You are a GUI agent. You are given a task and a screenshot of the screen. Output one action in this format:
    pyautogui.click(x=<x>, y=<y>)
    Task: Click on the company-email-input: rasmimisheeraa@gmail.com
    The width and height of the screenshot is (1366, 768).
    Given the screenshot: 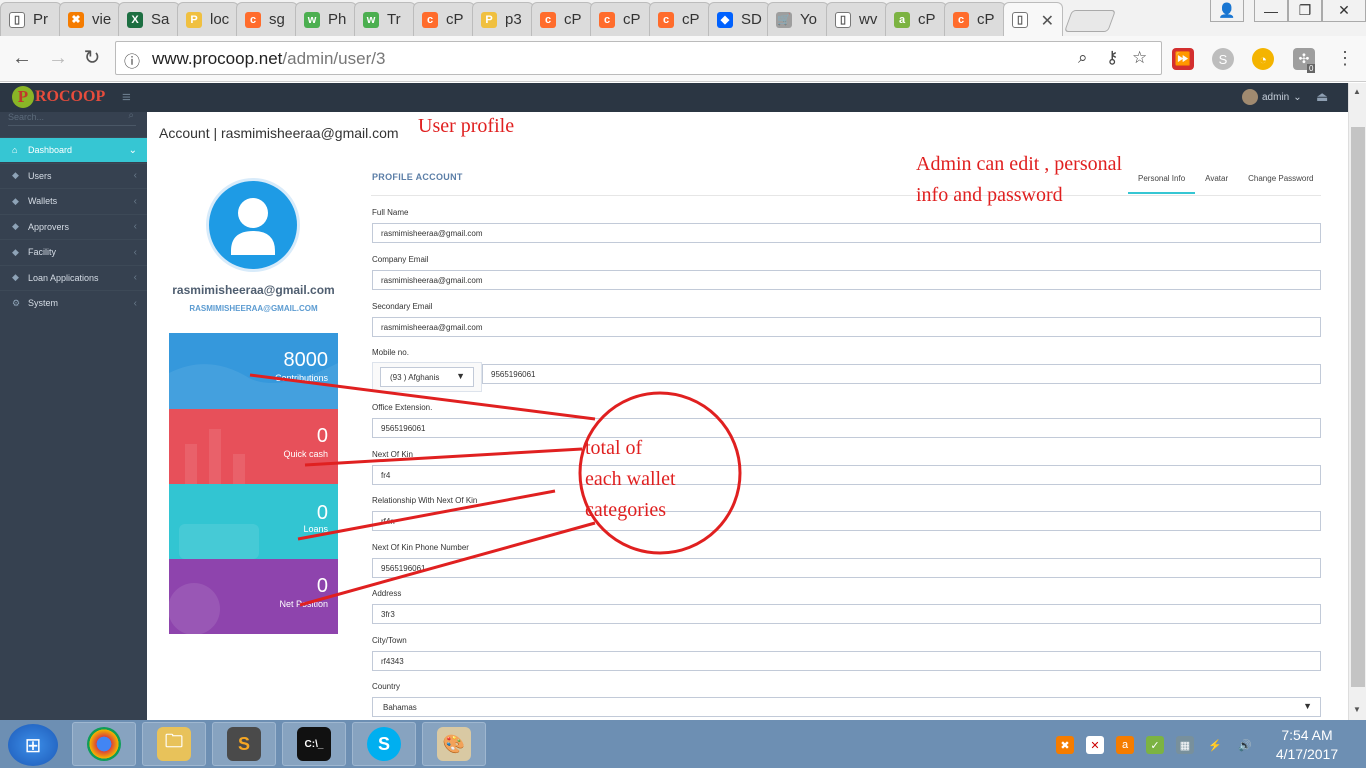 What is the action you would take?
    pyautogui.click(x=846, y=280)
    